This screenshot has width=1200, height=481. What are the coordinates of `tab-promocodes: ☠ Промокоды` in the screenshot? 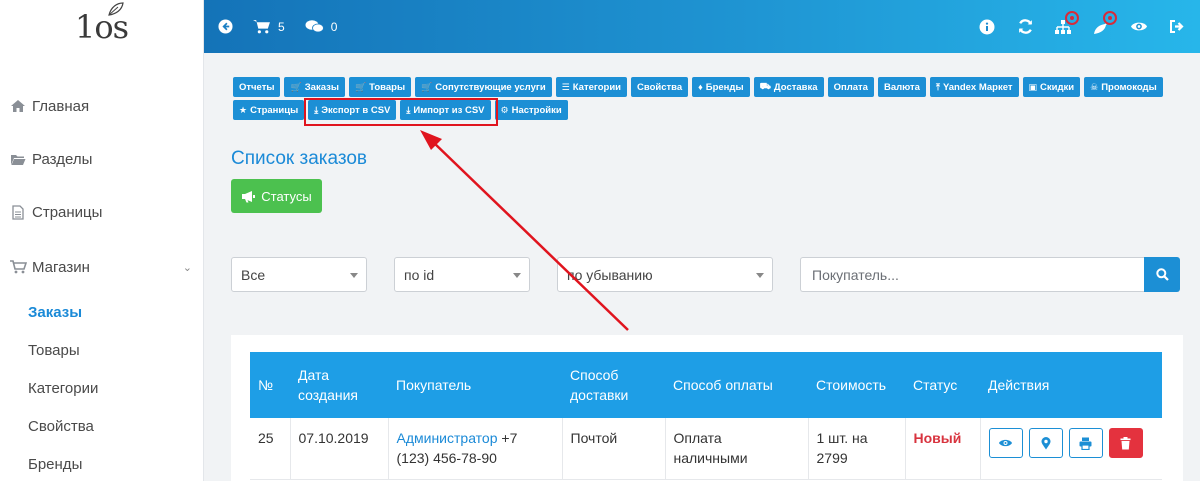 It's located at (1123, 87).